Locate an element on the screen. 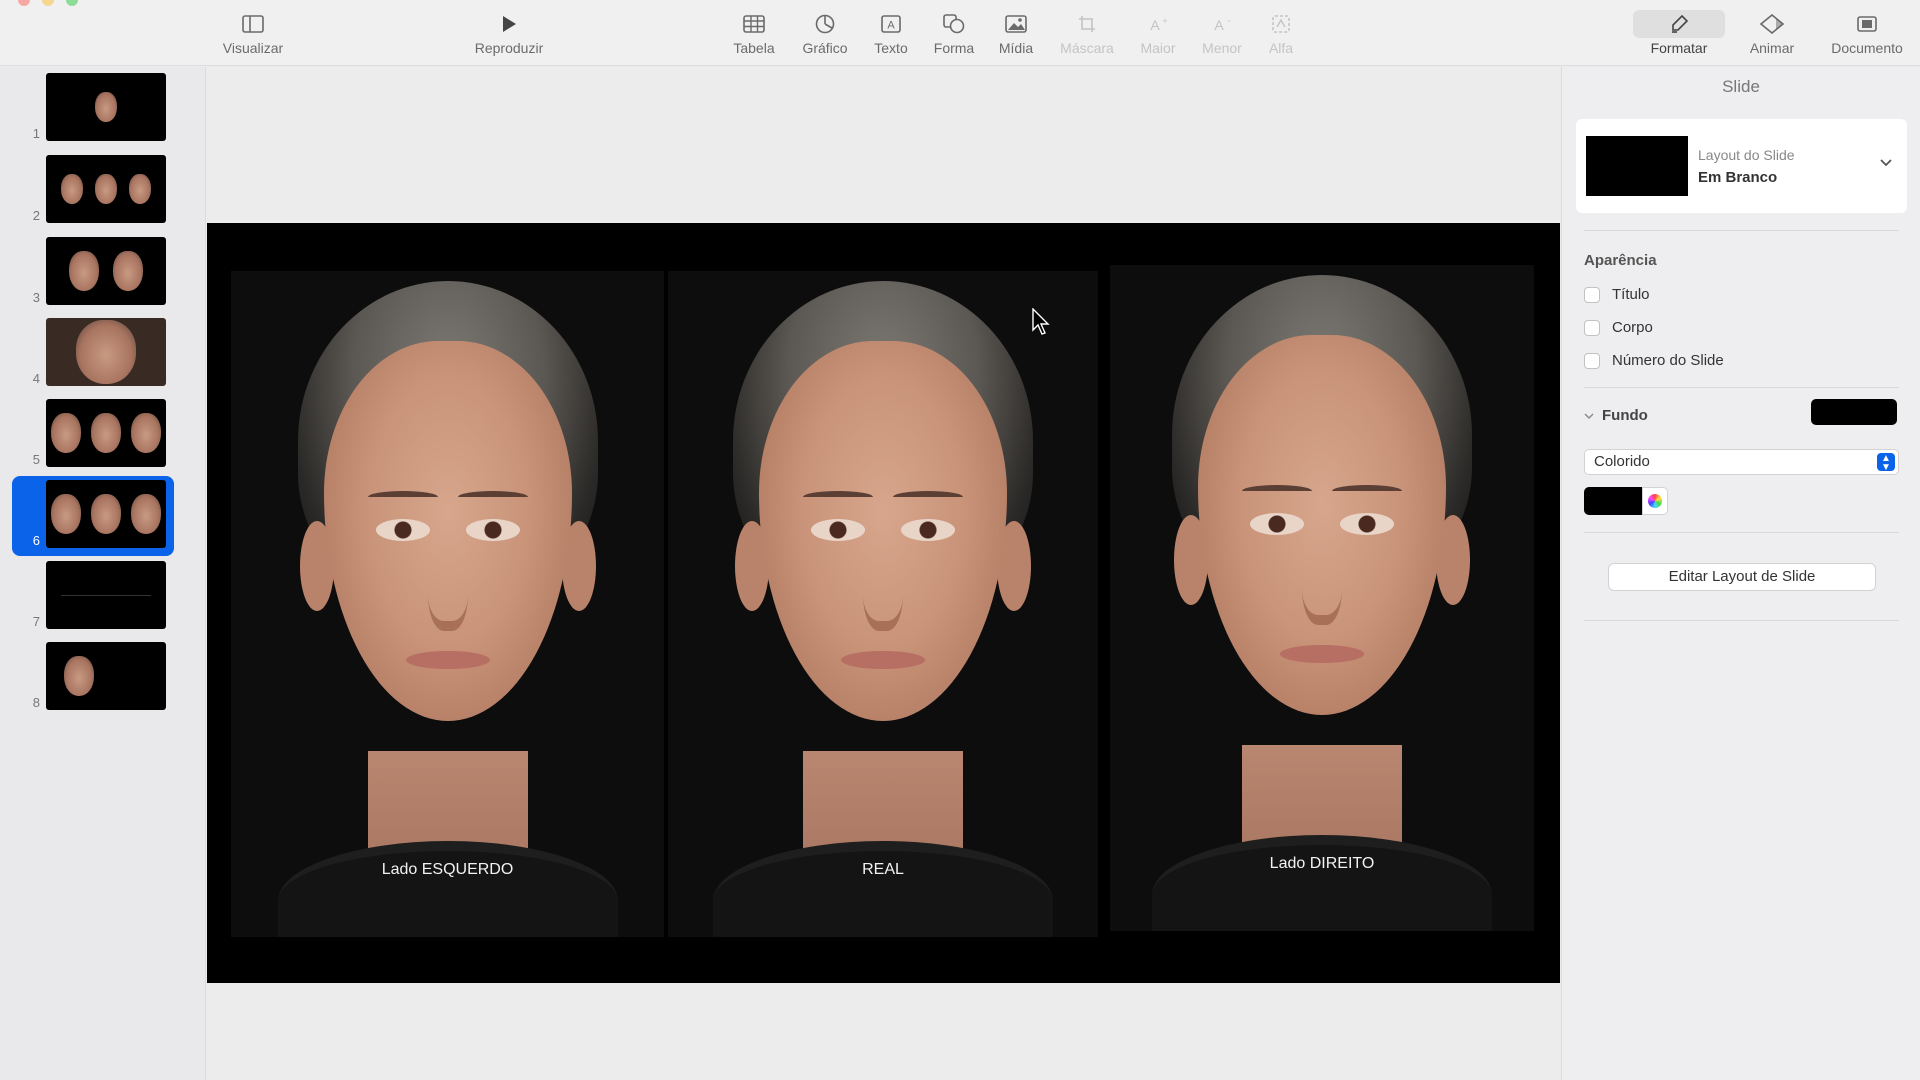  layout-thumbnail is located at coordinates (1637, 166).